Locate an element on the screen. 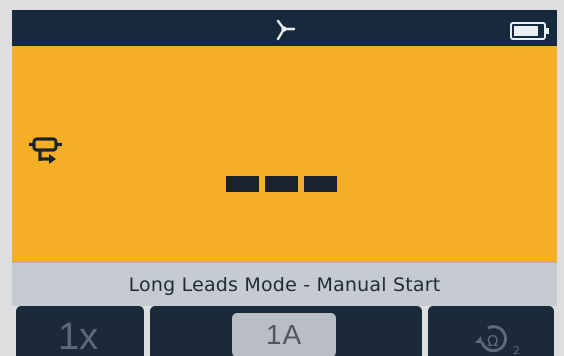 This screenshot has width=564, height=356. mode-title: Long Leads Mode - Manual Start is located at coordinates (284, 284).